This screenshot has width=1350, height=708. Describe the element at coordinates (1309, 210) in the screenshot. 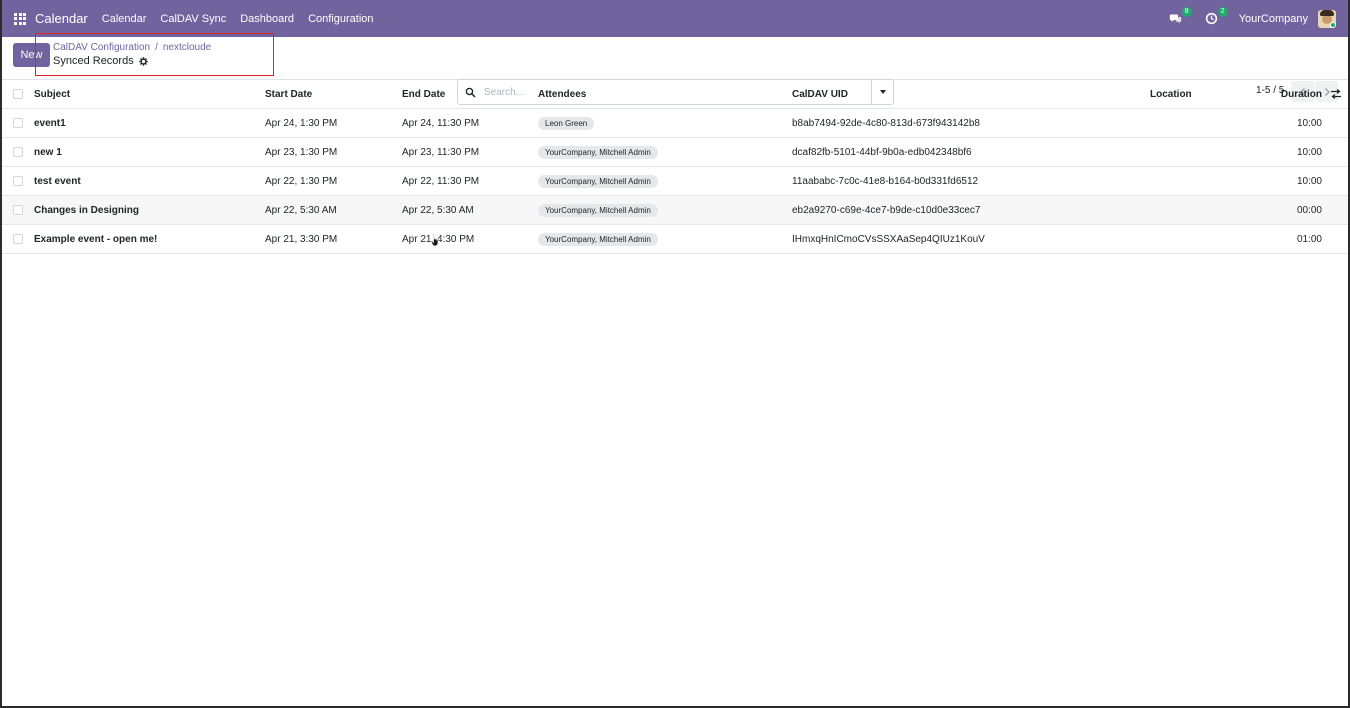

I see `cell-duration: 00:00` at that location.